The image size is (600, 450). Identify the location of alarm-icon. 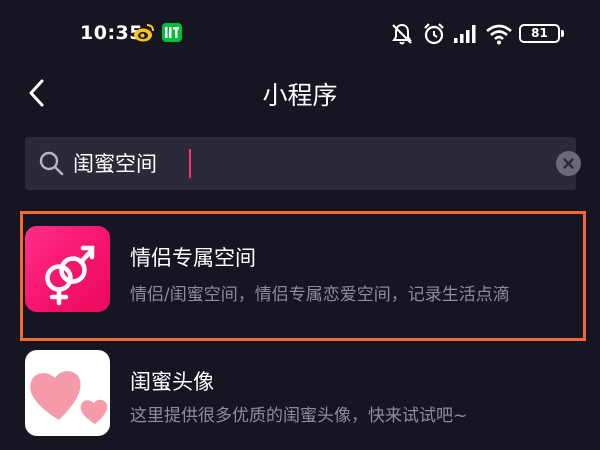
(434, 34).